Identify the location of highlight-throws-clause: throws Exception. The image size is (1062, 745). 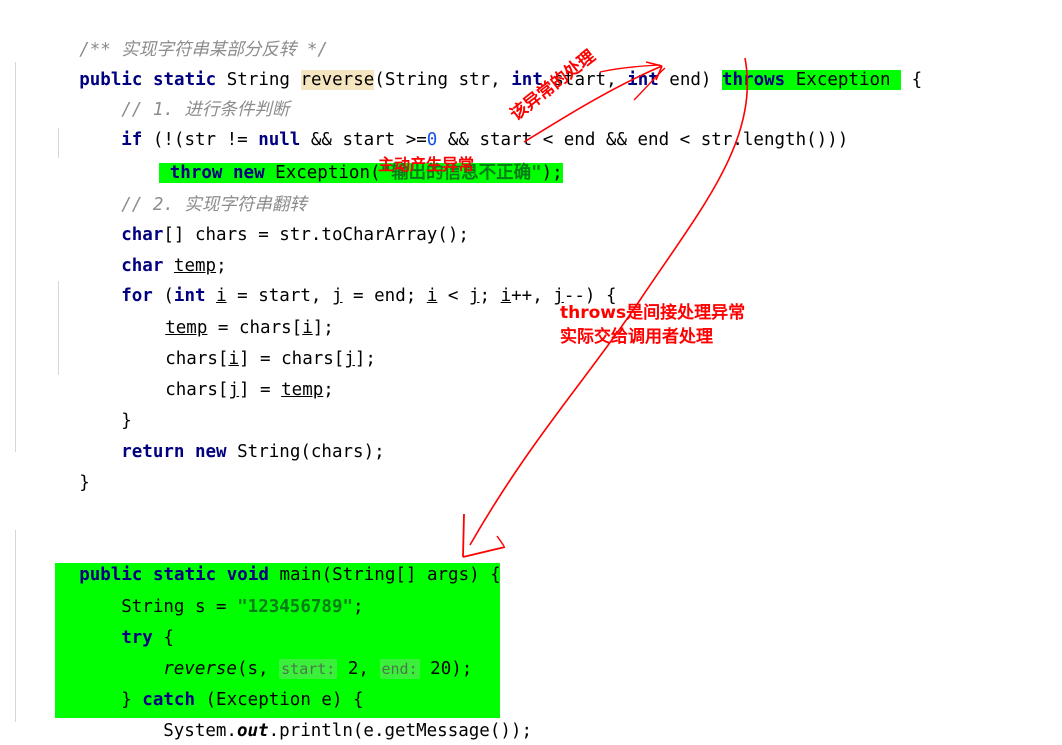
(811, 80).